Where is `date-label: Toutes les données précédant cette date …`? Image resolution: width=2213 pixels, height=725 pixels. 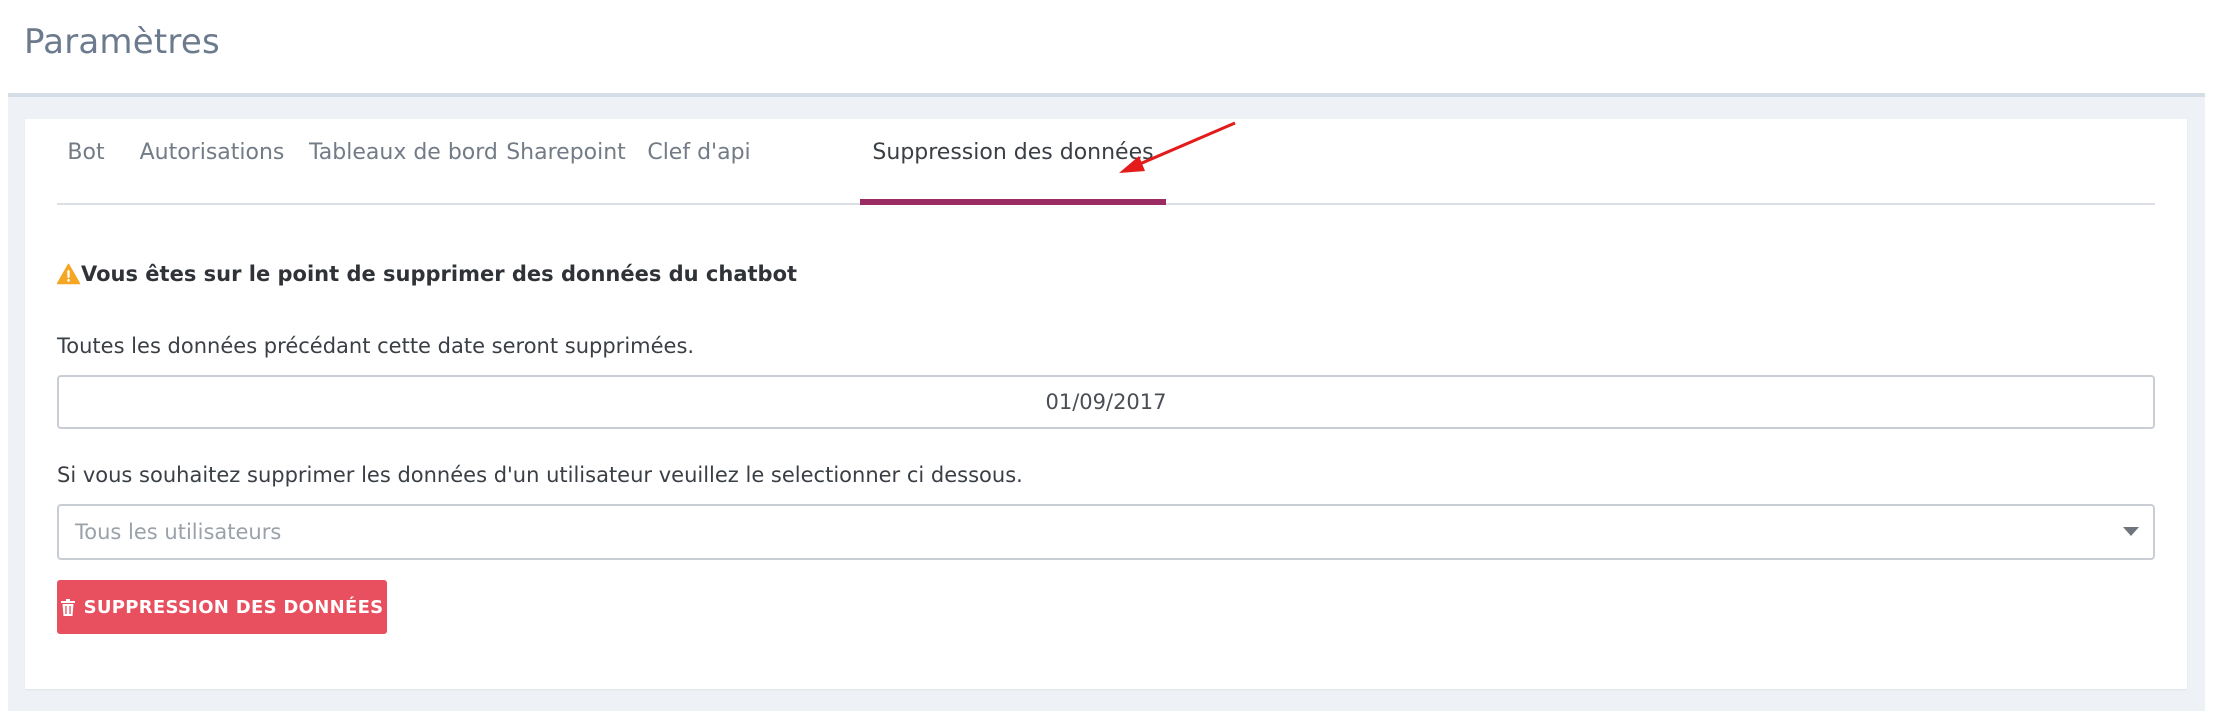 date-label: Toutes les données précédant cette date … is located at coordinates (376, 346).